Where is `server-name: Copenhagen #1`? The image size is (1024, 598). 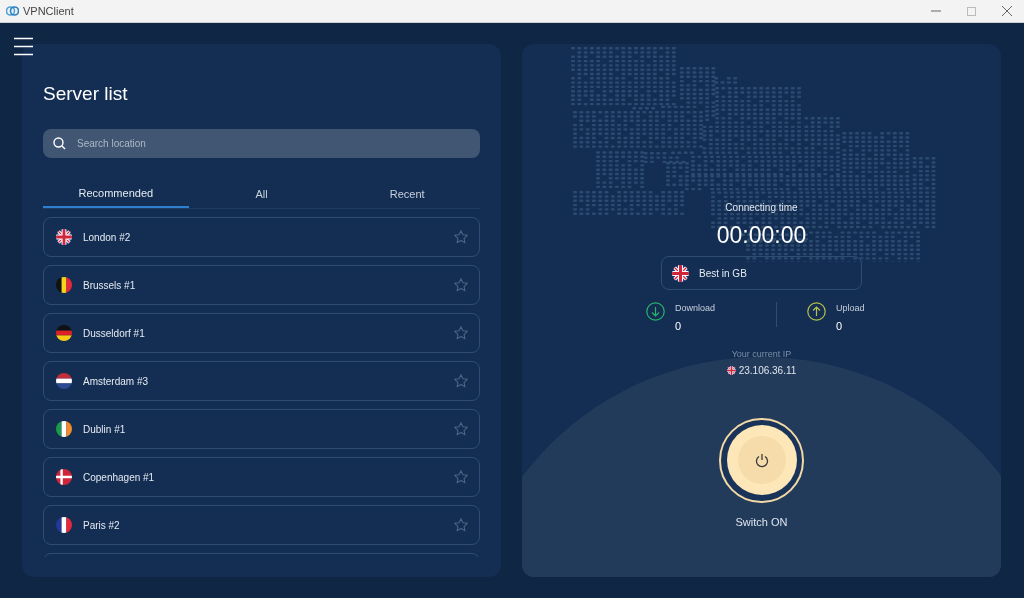
server-name: Copenhagen #1 is located at coordinates (119, 477).